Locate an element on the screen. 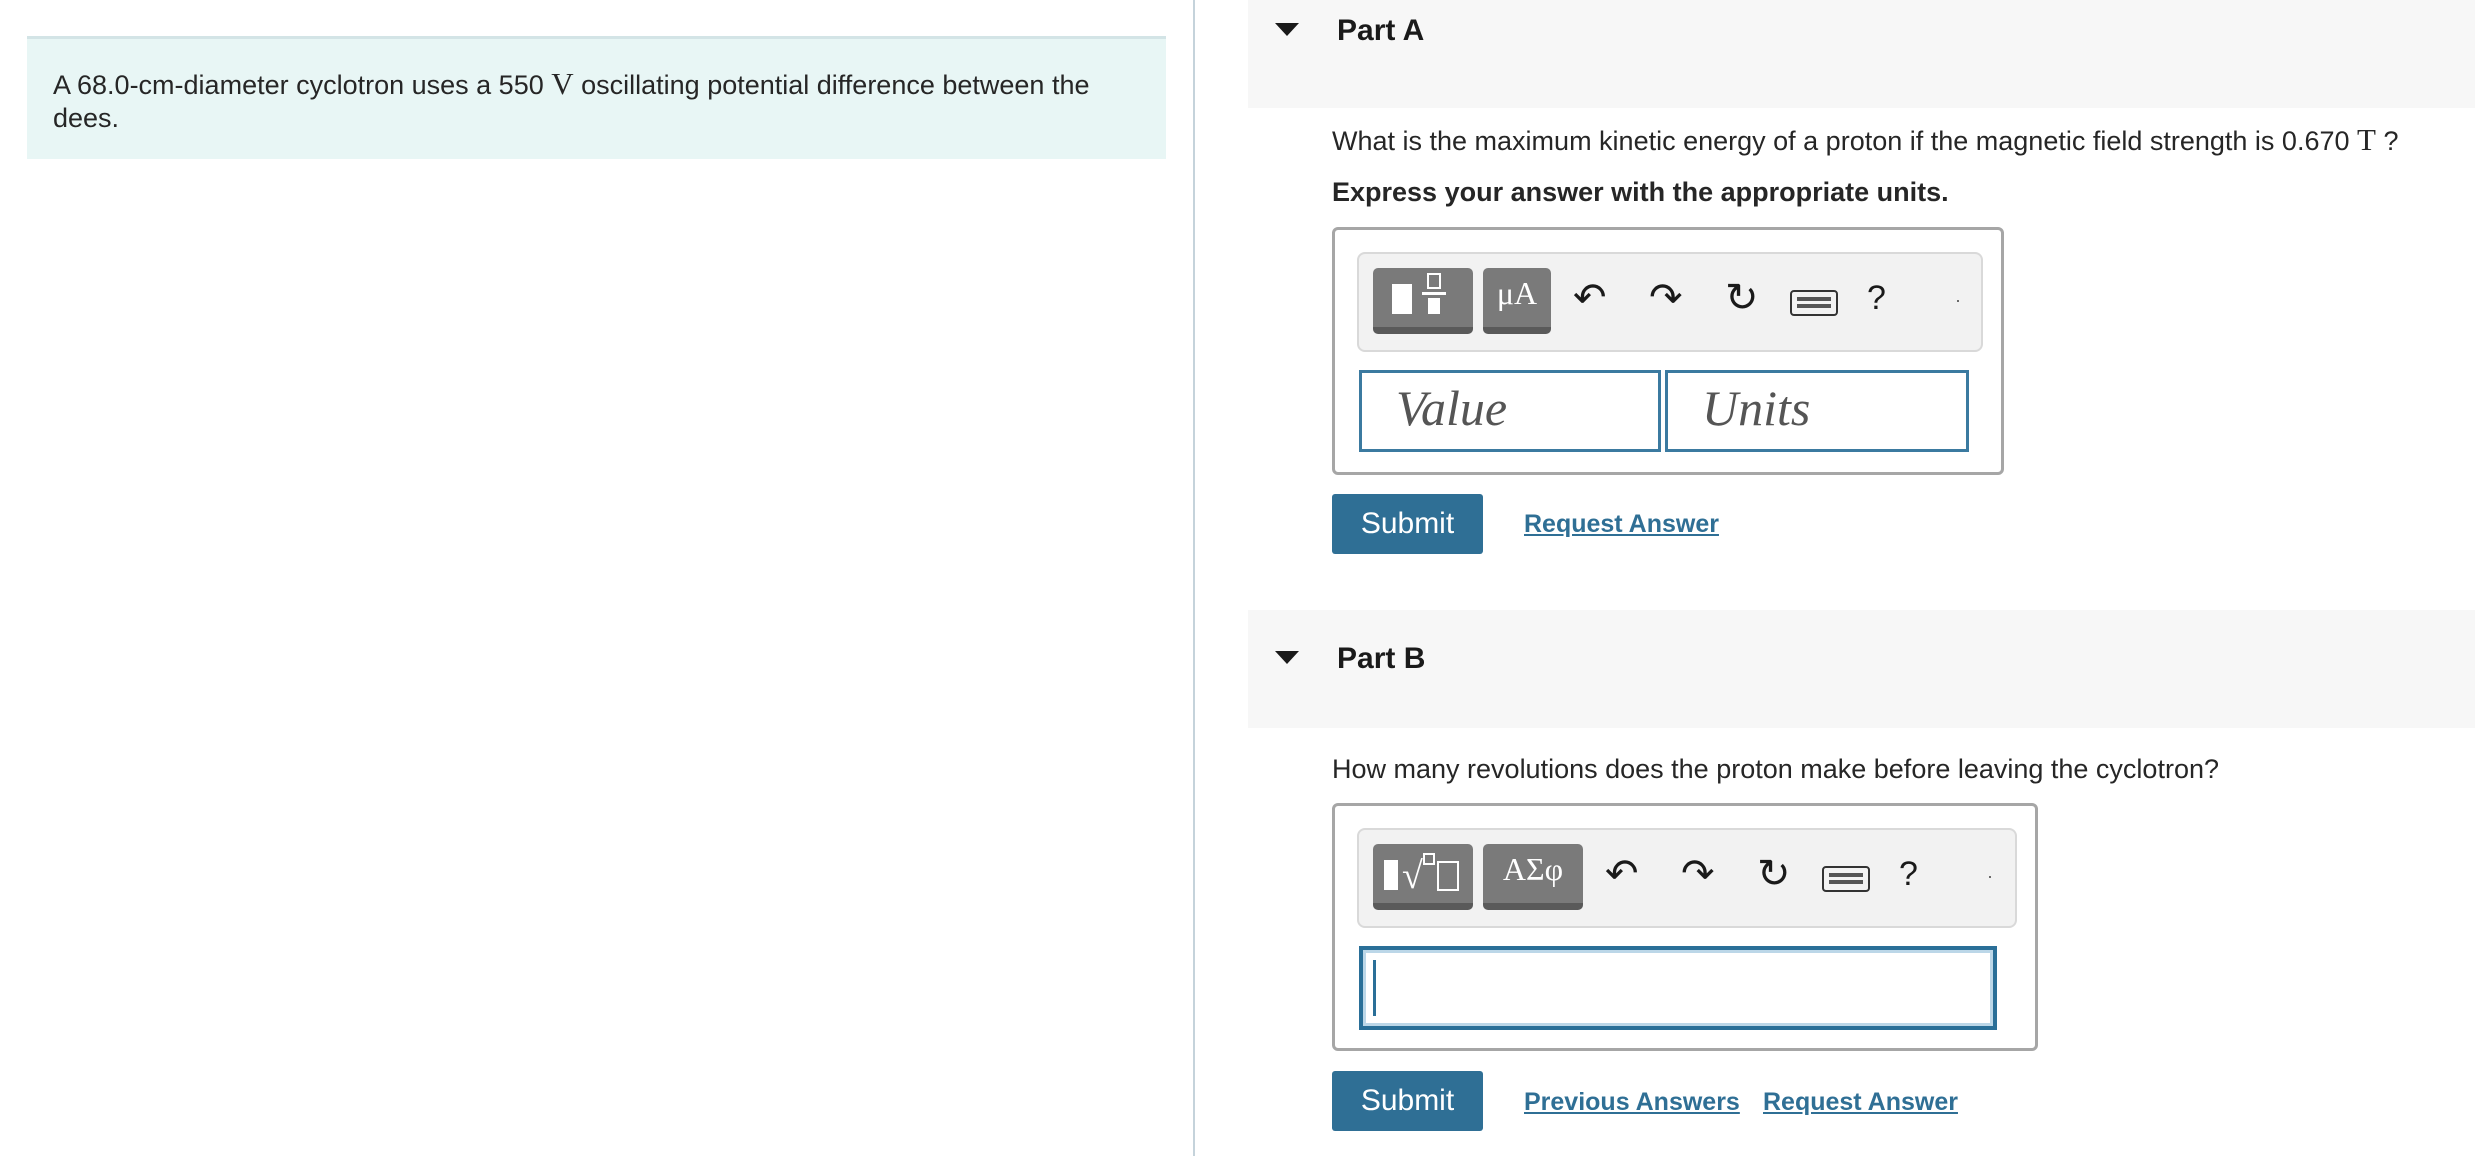 Image resolution: width=2475 pixels, height=1156 pixels. part-a-toolbar: μA ↶ ↷ ↻ ? · is located at coordinates (1670, 302).